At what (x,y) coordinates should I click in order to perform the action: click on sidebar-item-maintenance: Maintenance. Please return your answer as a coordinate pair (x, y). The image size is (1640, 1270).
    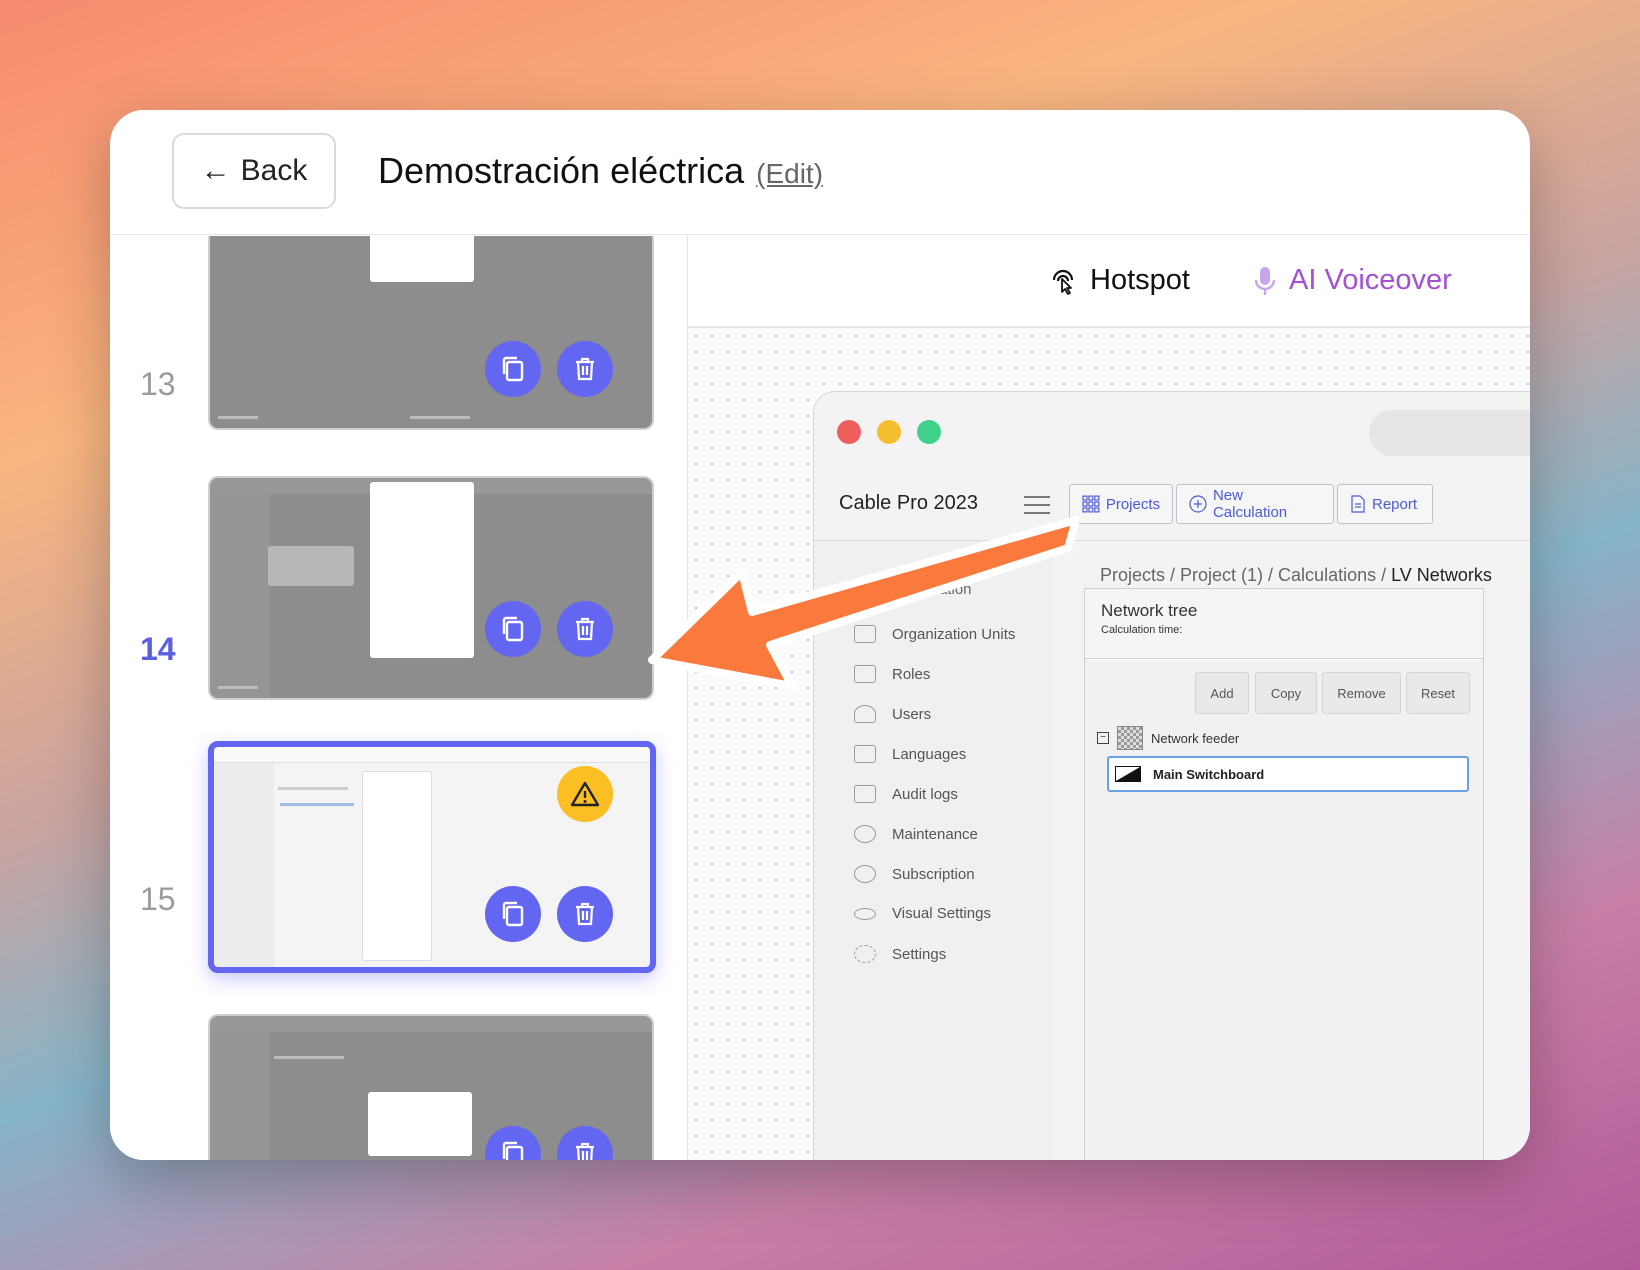
    Looking at the image, I should click on (916, 834).